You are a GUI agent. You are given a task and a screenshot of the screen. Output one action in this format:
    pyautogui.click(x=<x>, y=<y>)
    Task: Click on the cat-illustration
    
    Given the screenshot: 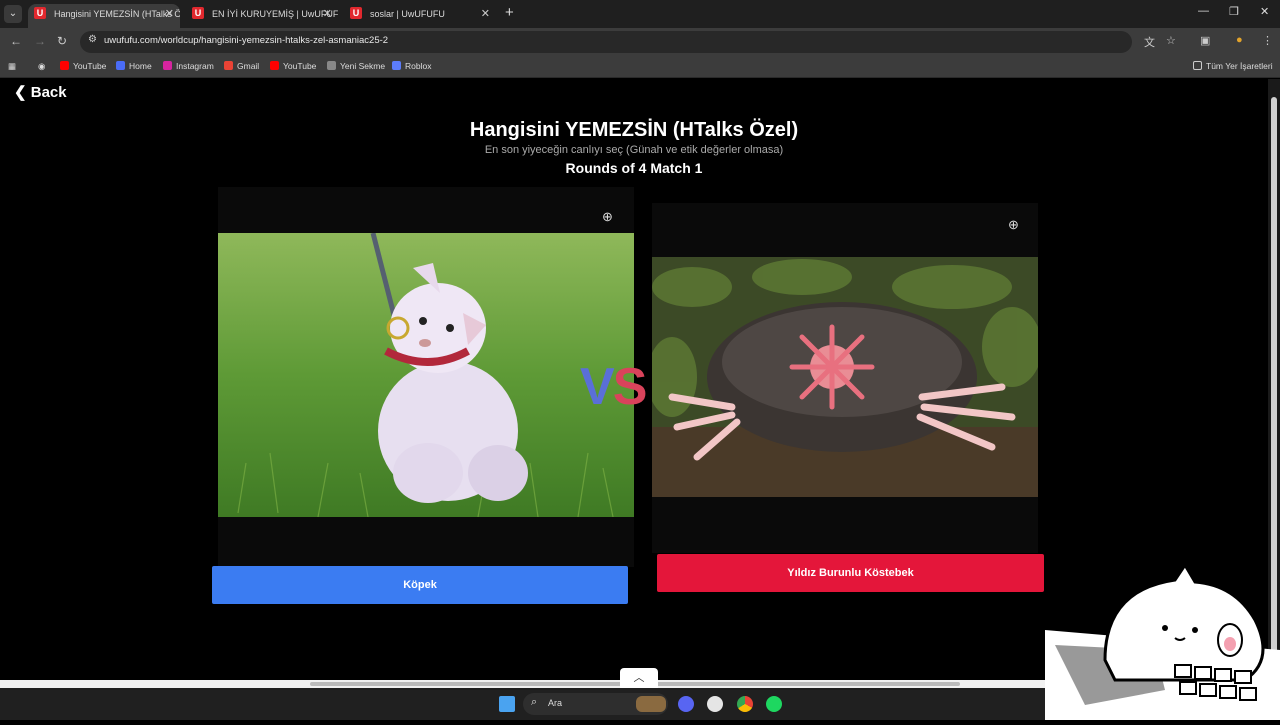 What is the action you would take?
    pyautogui.click(x=1162, y=641)
    